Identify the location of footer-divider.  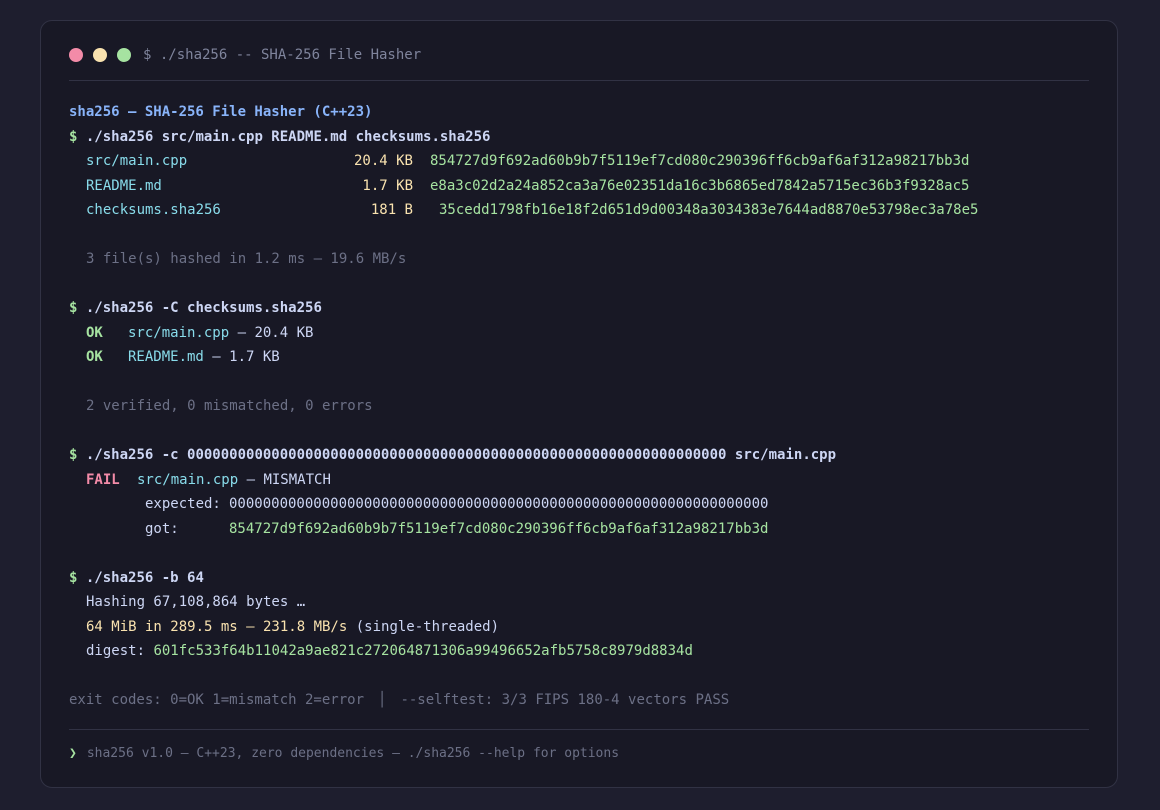
(579, 729).